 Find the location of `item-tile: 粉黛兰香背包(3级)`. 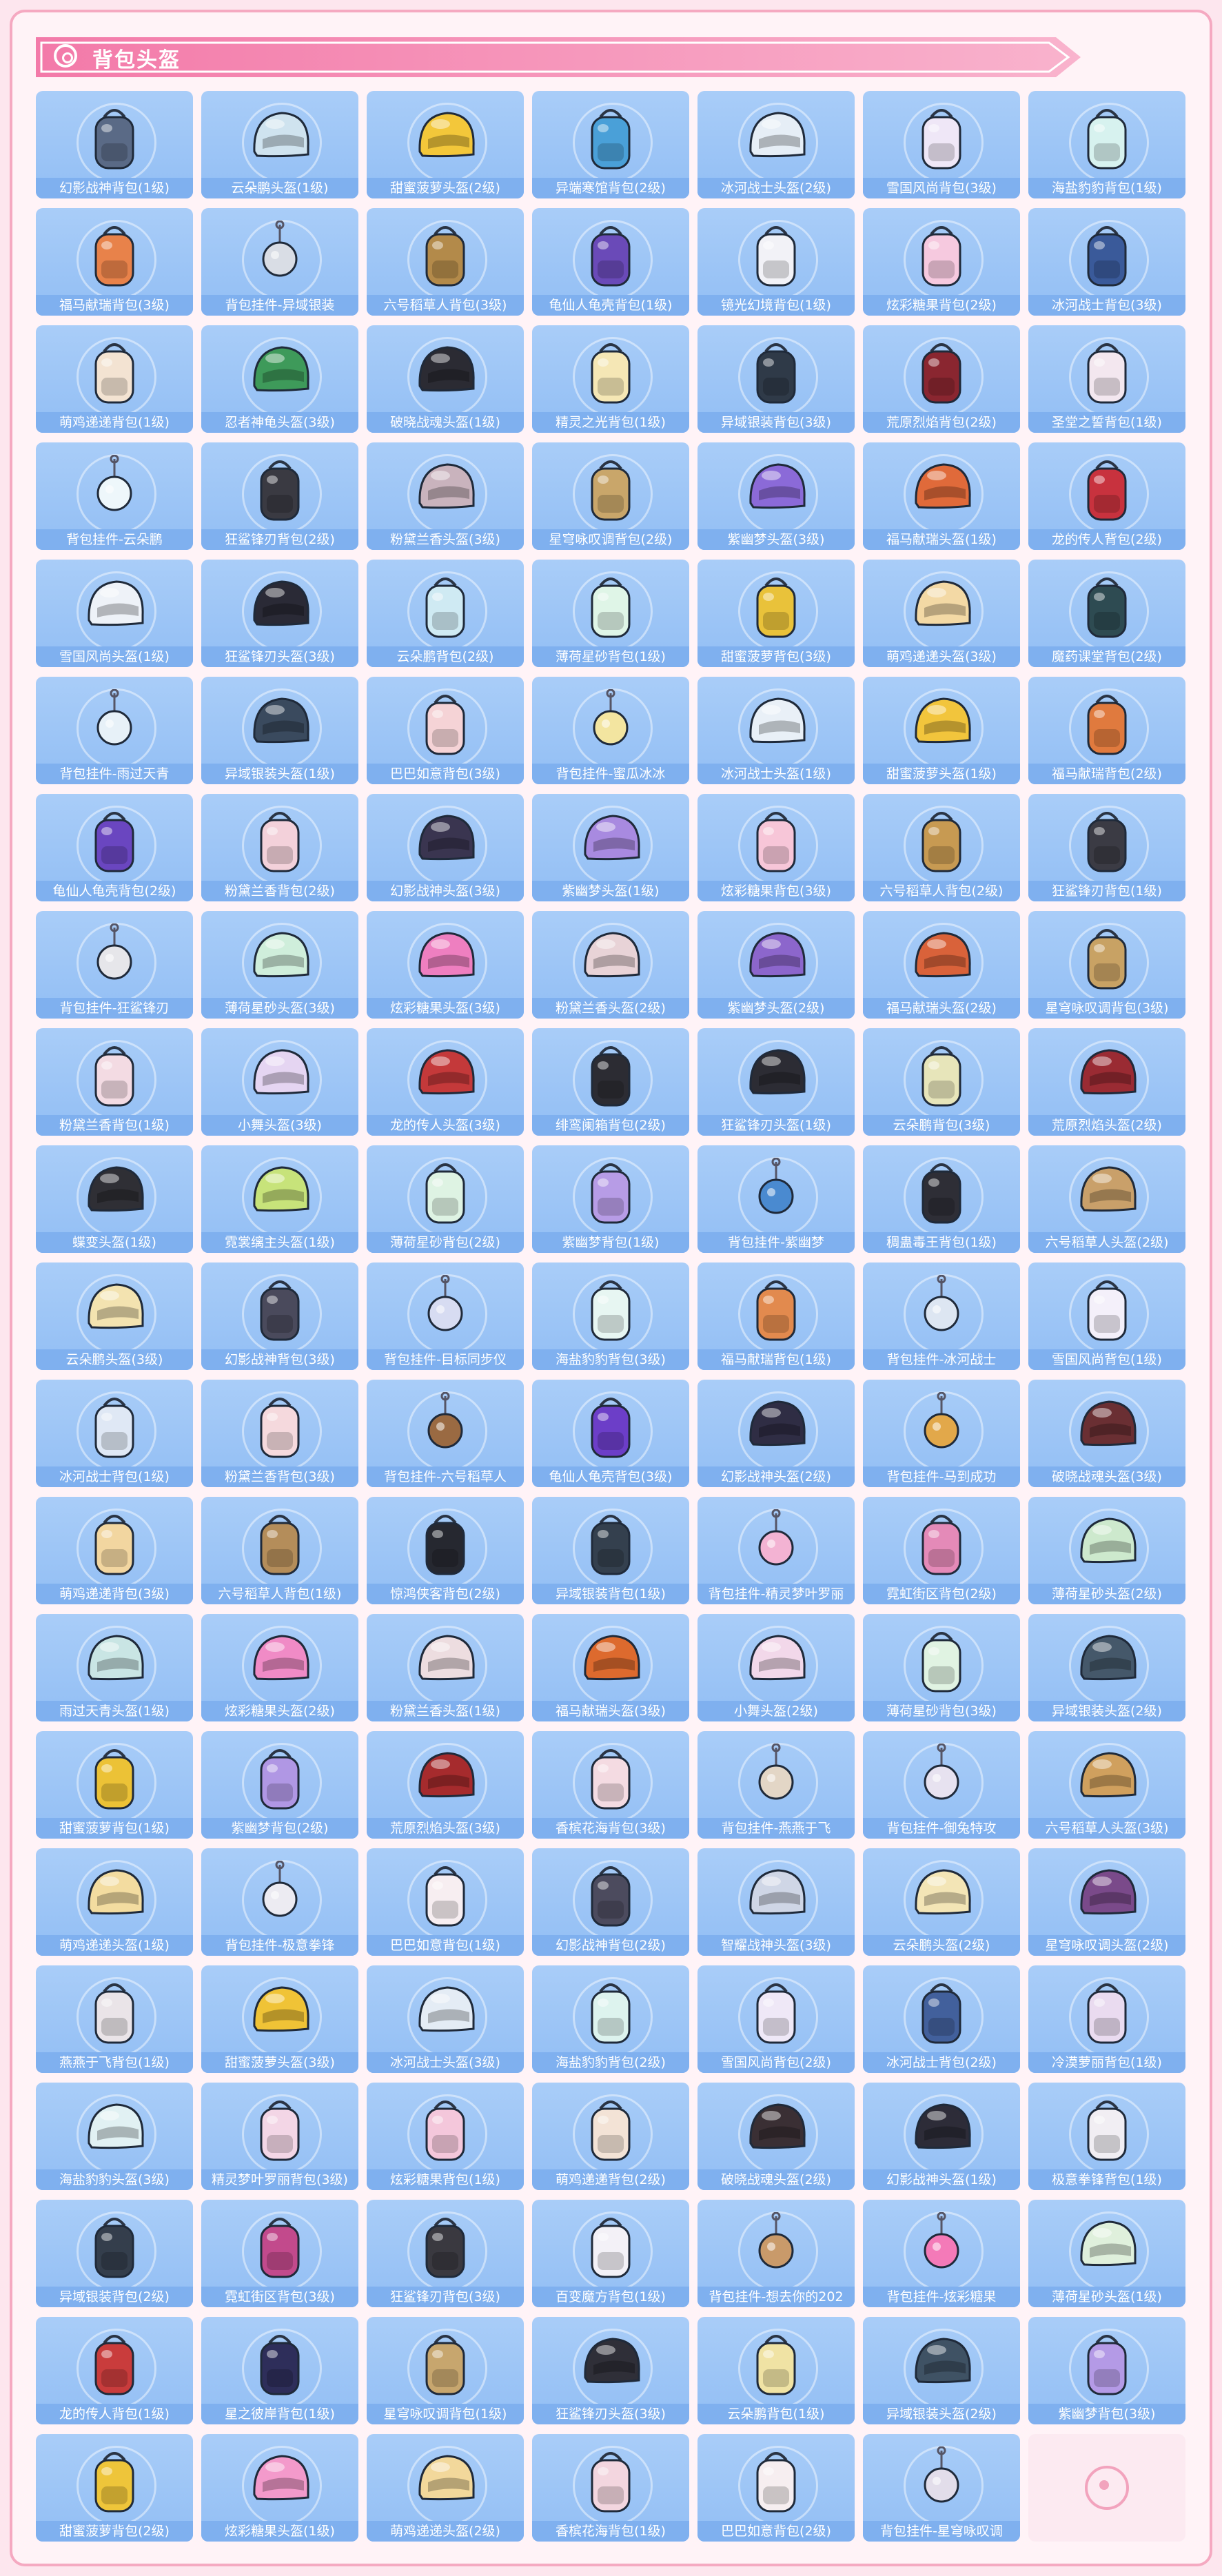

item-tile: 粉黛兰香背包(3级) is located at coordinates (280, 1433).